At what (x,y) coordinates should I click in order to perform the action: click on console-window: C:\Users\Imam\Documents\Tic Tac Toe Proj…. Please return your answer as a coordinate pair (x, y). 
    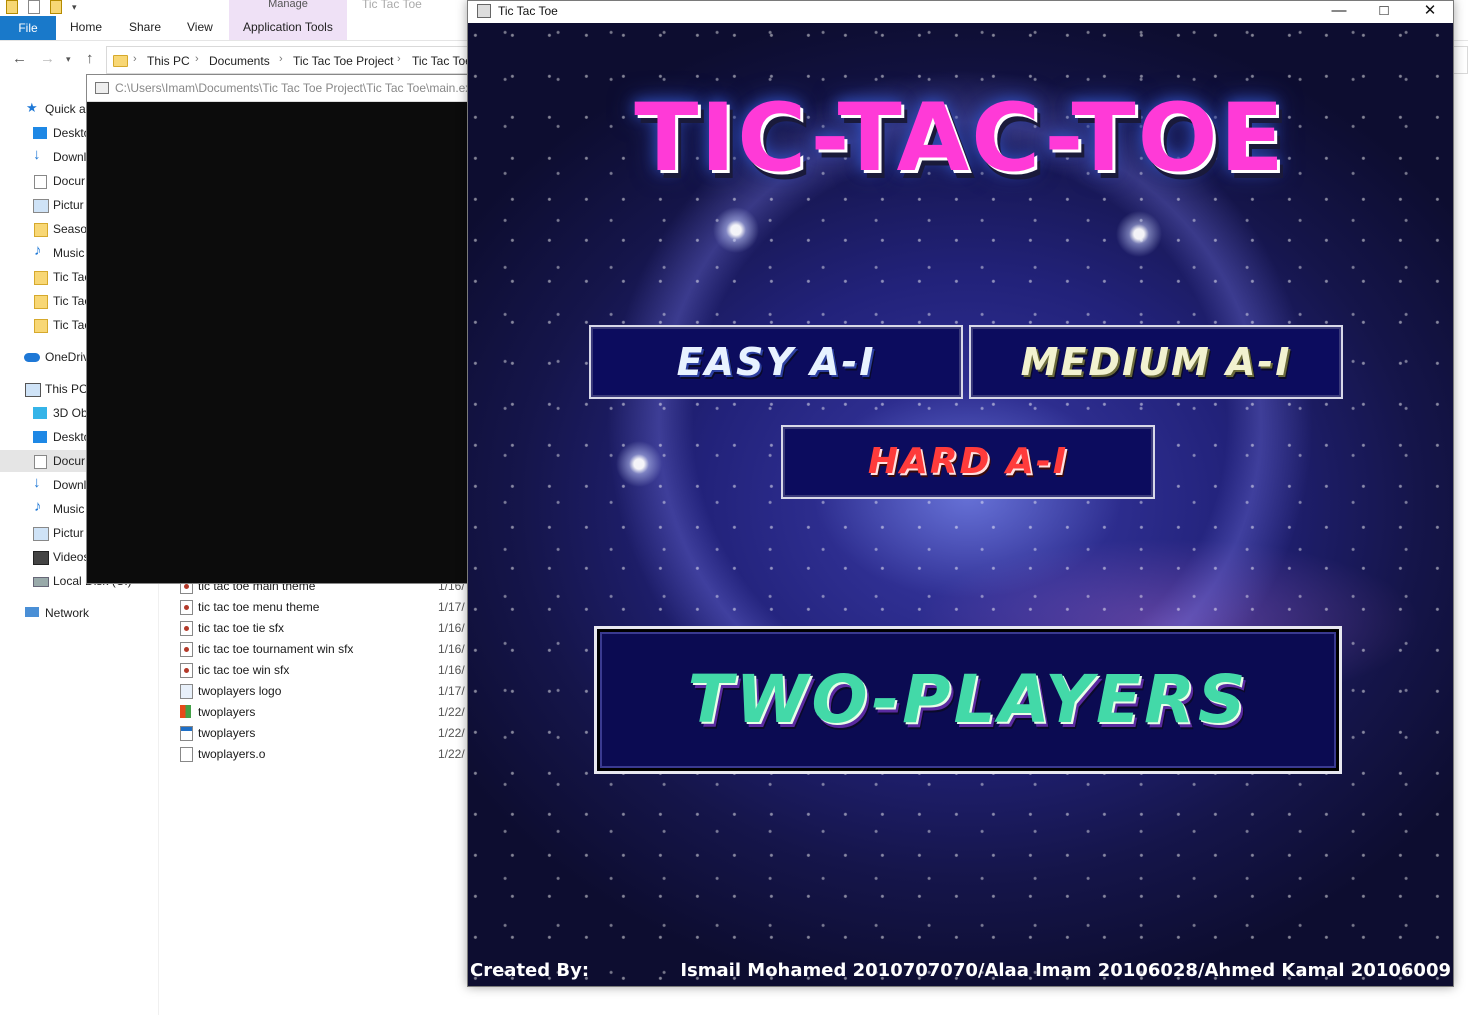
    Looking at the image, I should click on (282, 329).